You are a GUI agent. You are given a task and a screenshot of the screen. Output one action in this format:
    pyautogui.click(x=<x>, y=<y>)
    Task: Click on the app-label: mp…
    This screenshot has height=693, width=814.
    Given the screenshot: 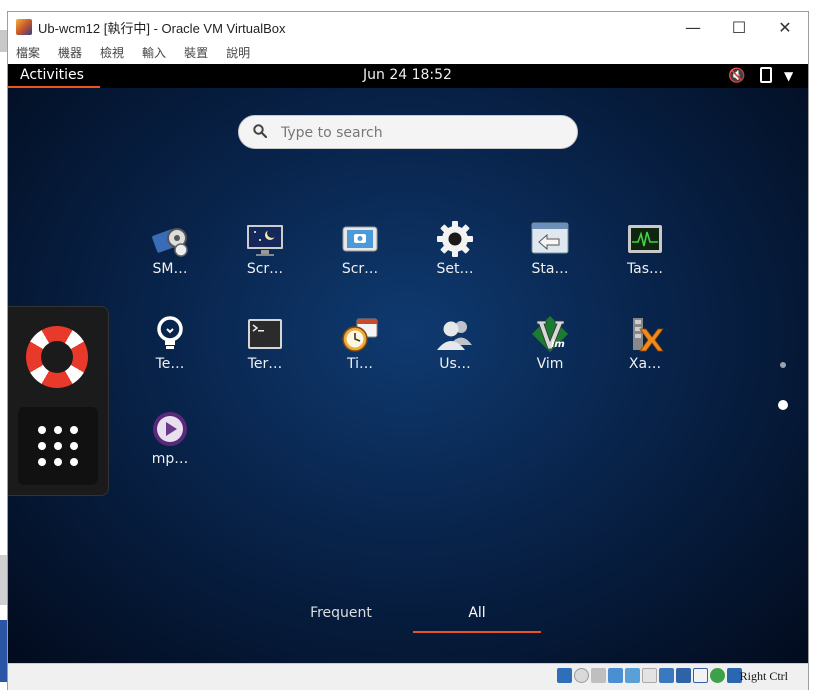 What is the action you would take?
    pyautogui.click(x=170, y=459)
    